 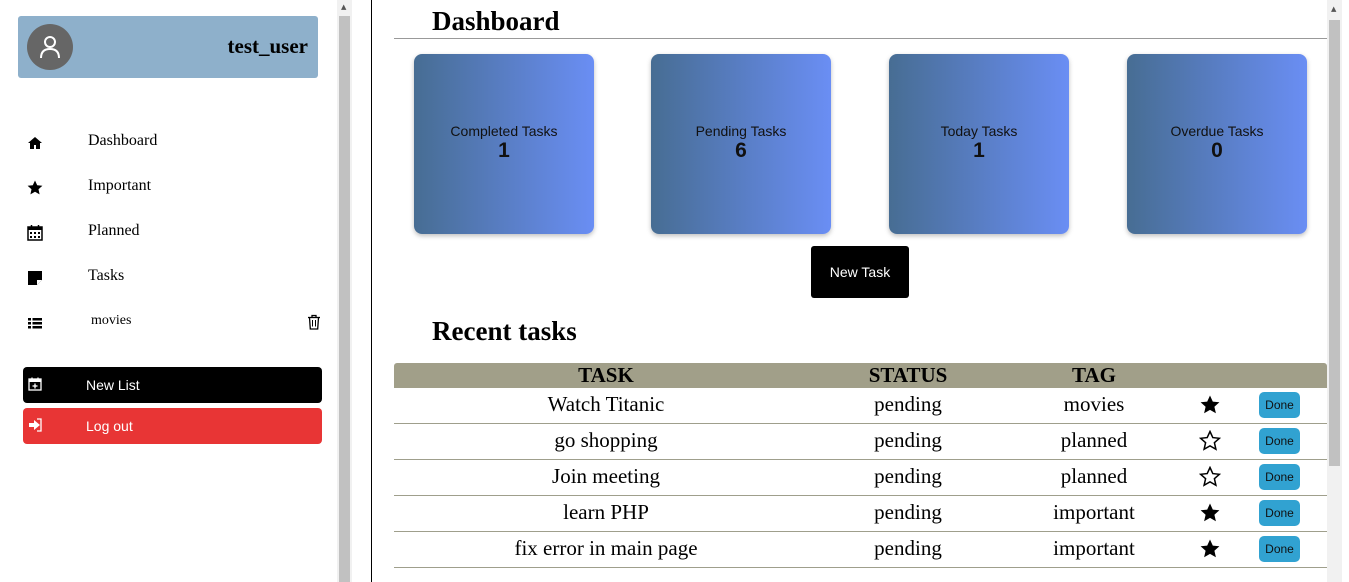 What do you see at coordinates (1217, 131) in the screenshot?
I see `stat-label: Overdue Tasks` at bounding box center [1217, 131].